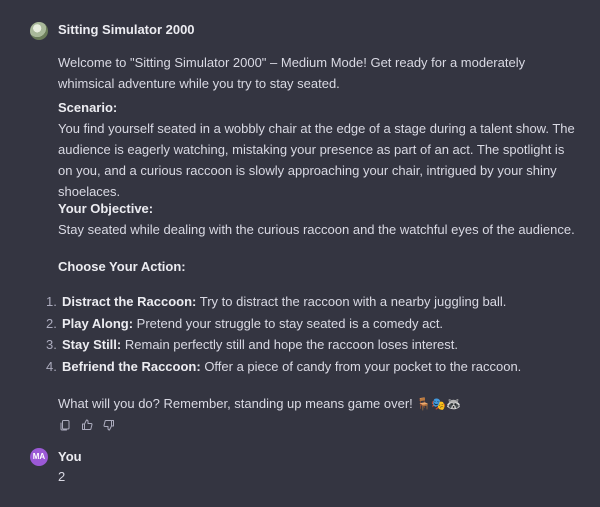  I want to click on user-avatar: MA, so click(39, 457).